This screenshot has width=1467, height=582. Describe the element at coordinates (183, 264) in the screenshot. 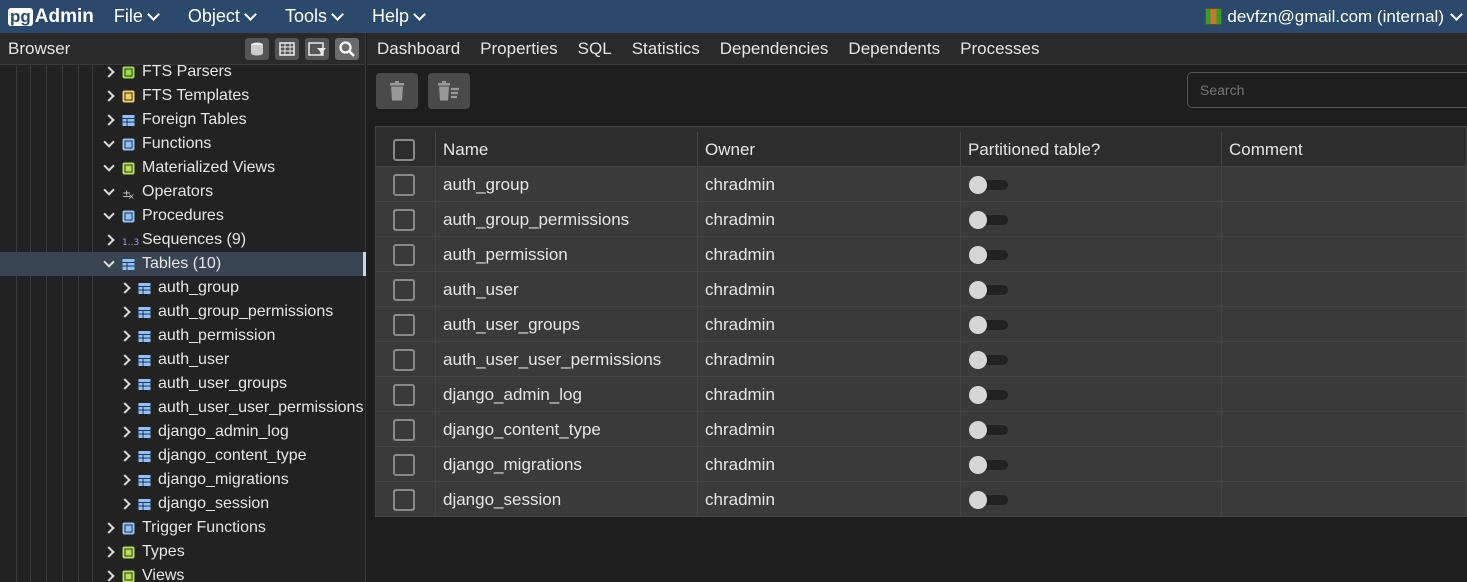

I see `tree-node: Tables (10)` at that location.